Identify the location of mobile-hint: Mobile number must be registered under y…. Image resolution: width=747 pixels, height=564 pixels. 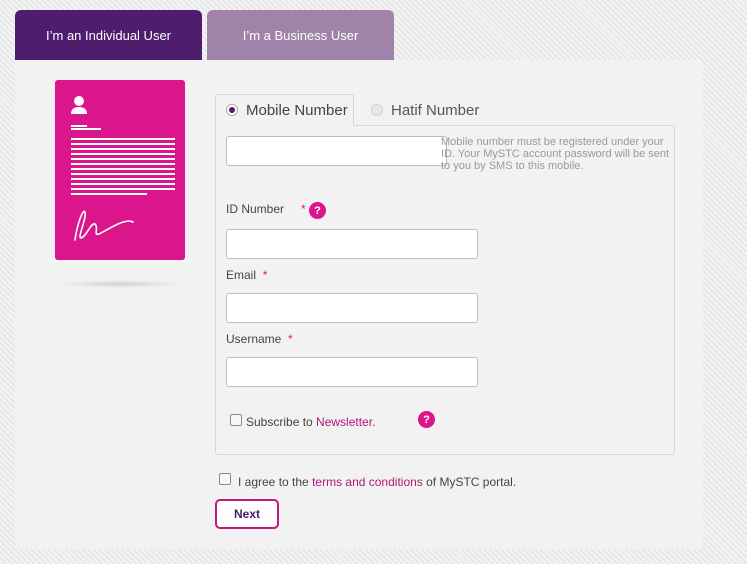
(555, 154).